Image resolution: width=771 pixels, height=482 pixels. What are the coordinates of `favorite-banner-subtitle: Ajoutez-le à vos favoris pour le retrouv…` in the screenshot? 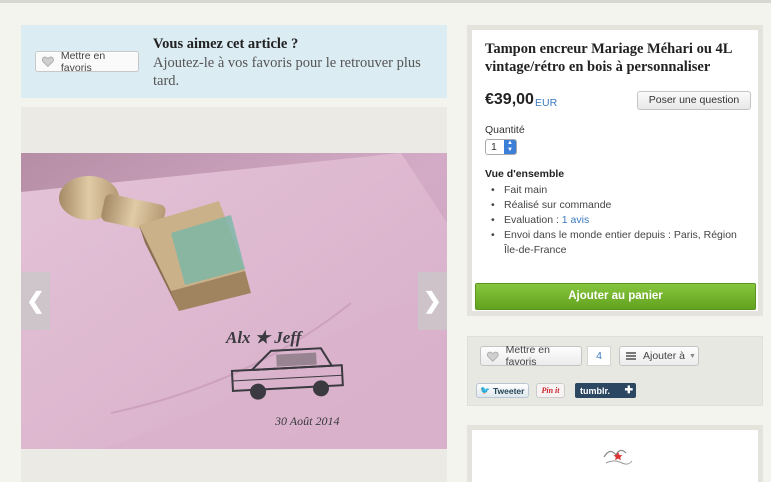 It's located at (287, 72).